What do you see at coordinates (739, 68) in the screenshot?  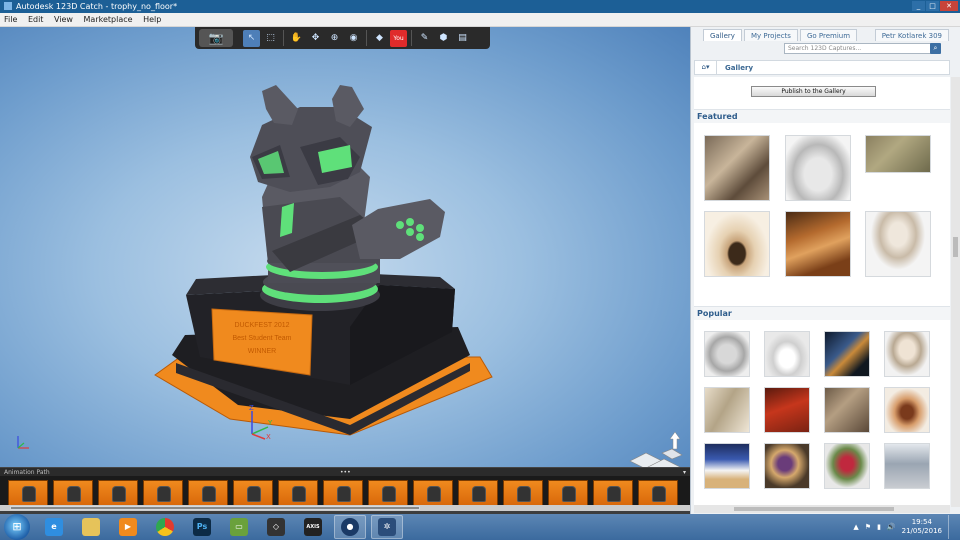 I see `breadcrumb-gallery: Gallery` at bounding box center [739, 68].